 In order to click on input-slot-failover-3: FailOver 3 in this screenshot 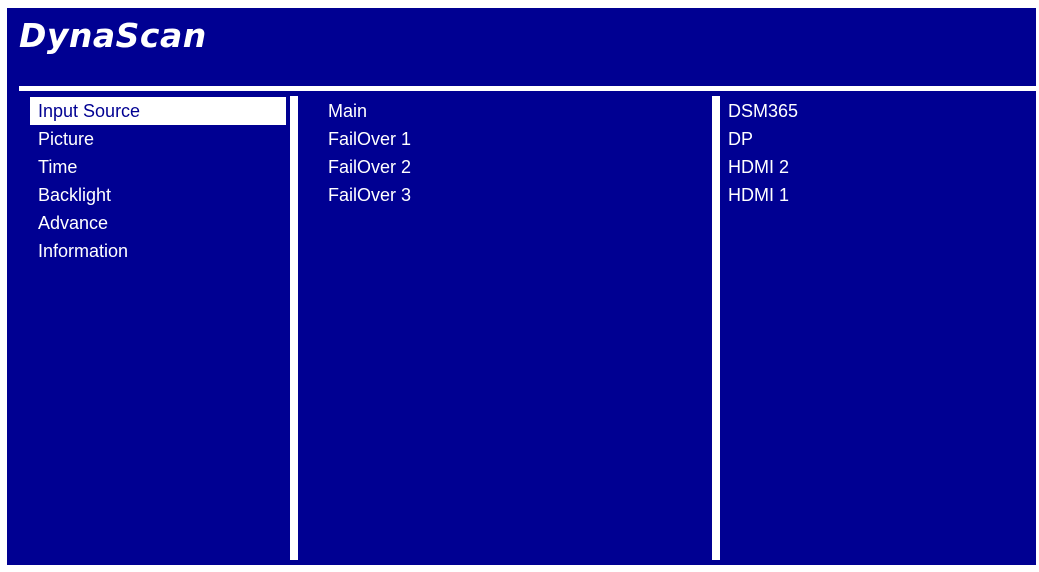, I will do `click(513, 195)`.